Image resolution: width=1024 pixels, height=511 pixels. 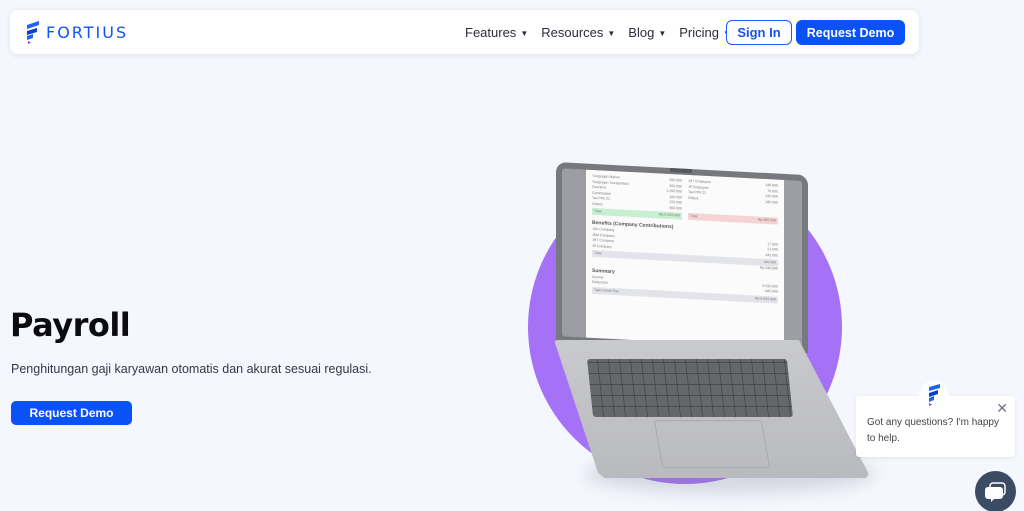 I want to click on row-label: JP Company, so click(x=602, y=246).